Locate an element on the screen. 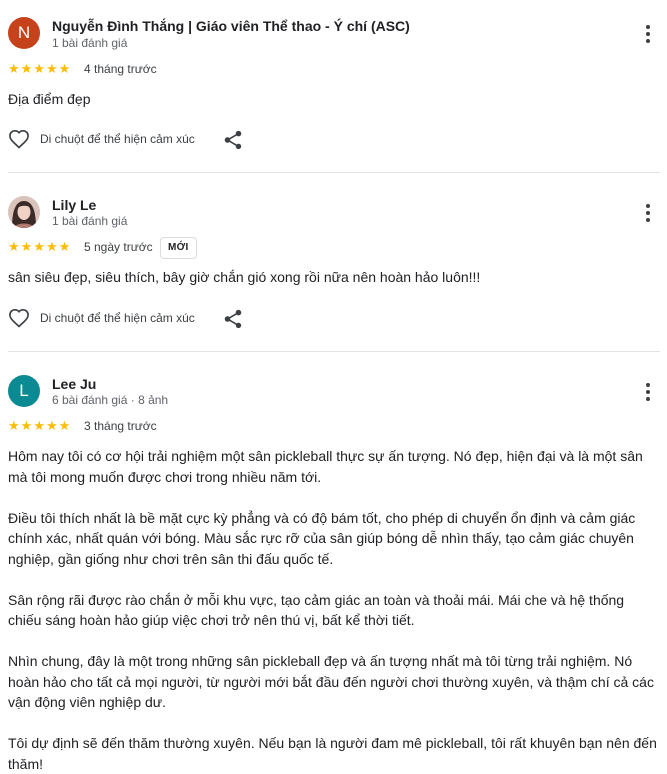 The width and height of the screenshot is (667, 774). review-time: 3 tháng trước is located at coordinates (120, 426).